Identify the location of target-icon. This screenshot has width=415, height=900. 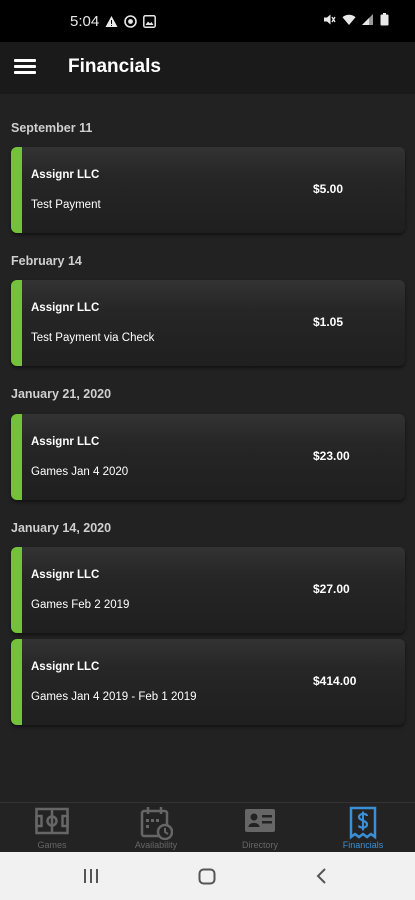
(131, 21).